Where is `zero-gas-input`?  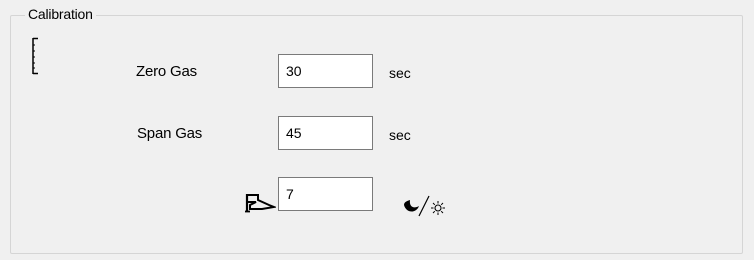
zero-gas-input is located at coordinates (325, 71).